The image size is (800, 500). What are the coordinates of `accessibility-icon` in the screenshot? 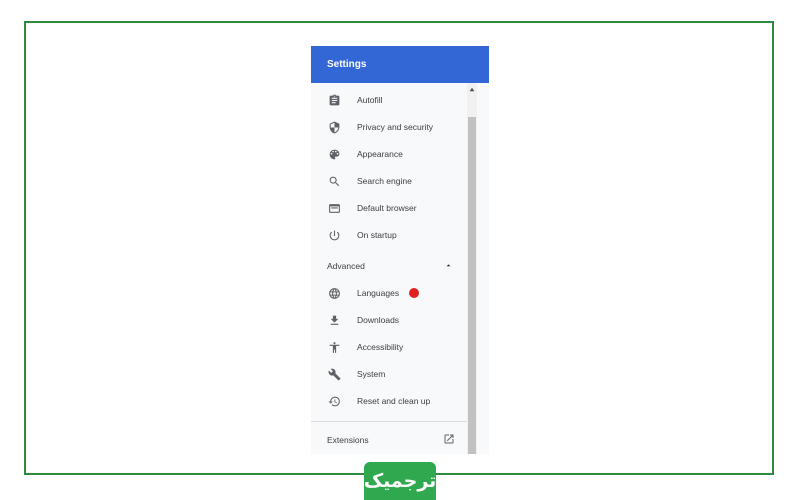 It's located at (334, 347).